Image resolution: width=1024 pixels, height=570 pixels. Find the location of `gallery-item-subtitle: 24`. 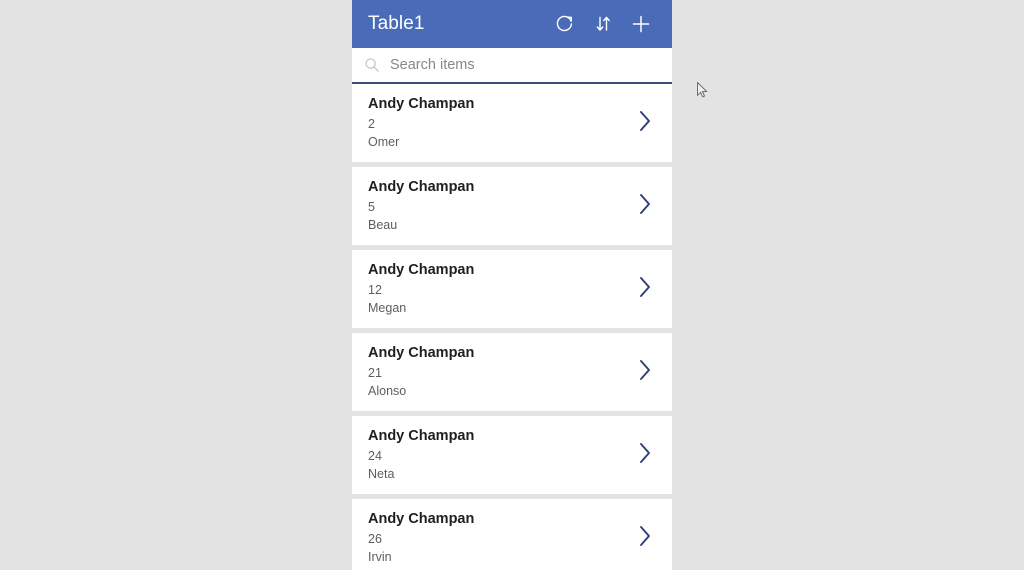

gallery-item-subtitle: 24 is located at coordinates (375, 456).